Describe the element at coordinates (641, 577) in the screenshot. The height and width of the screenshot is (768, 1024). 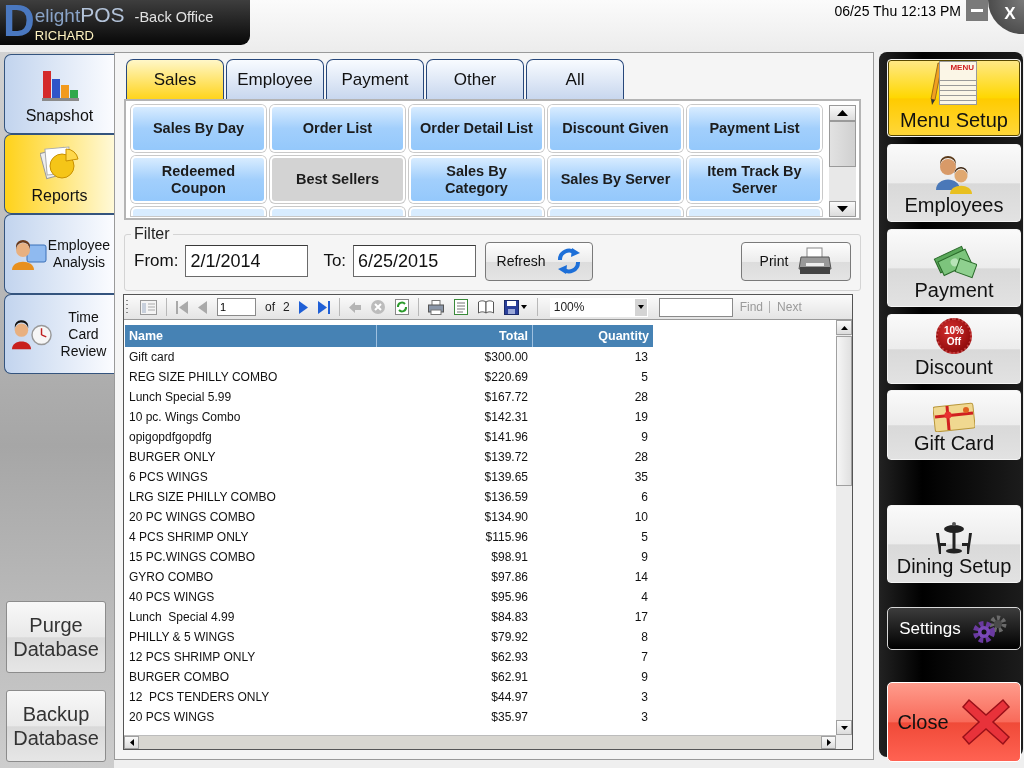
I see `table-cell-text: 14` at that location.